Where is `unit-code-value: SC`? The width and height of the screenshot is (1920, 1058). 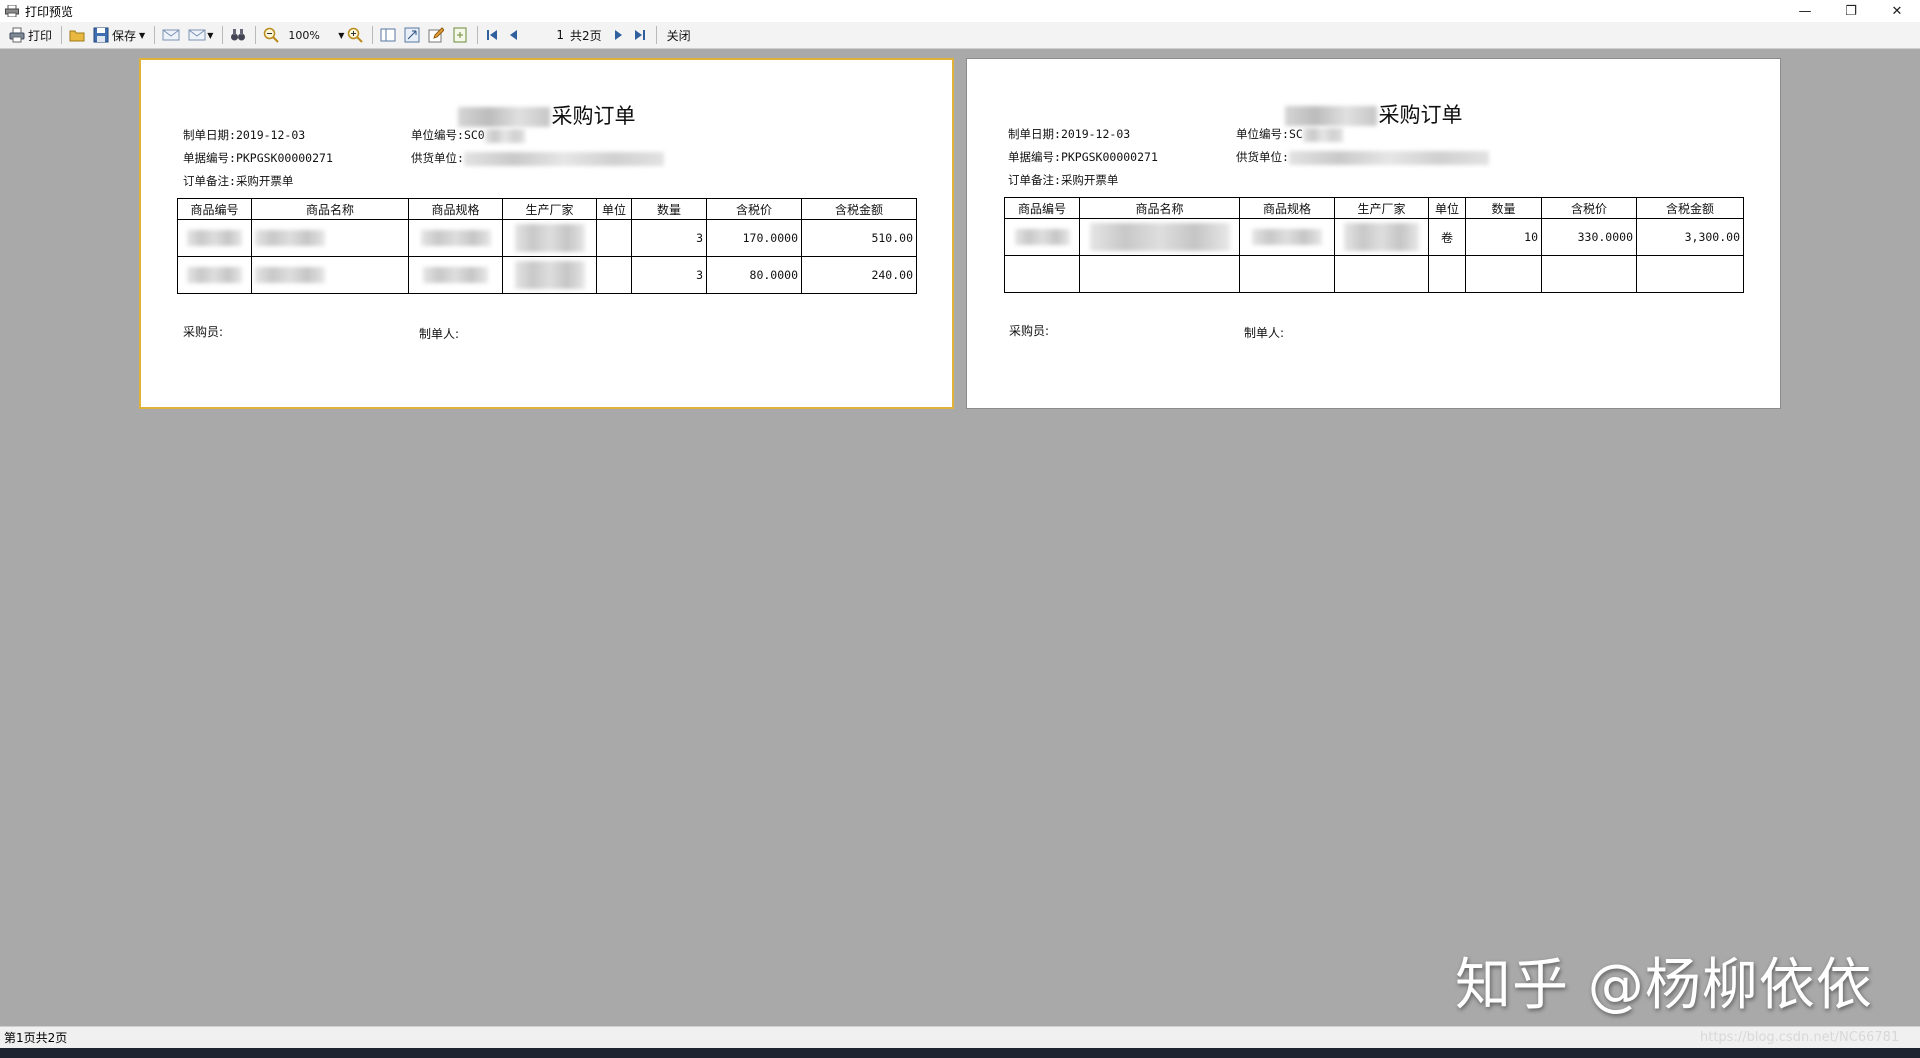 unit-code-value: SC is located at coordinates (1295, 134).